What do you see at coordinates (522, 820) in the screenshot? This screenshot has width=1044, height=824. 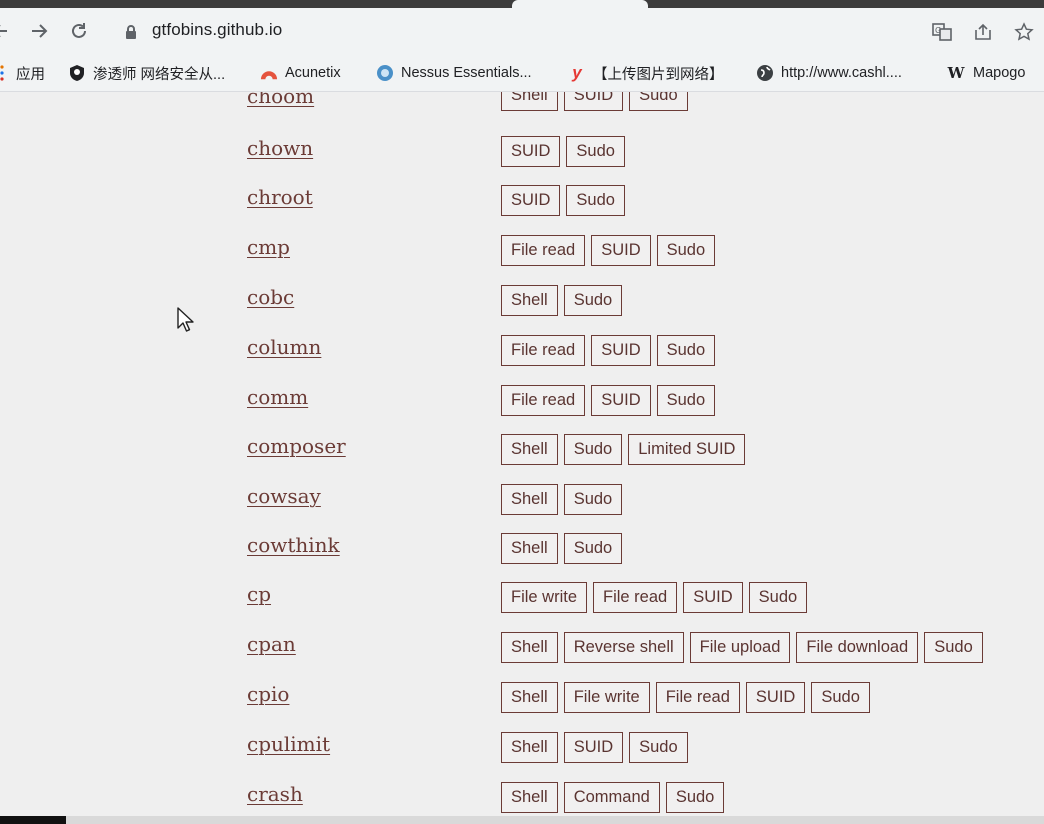 I see `taskbar-edge` at bounding box center [522, 820].